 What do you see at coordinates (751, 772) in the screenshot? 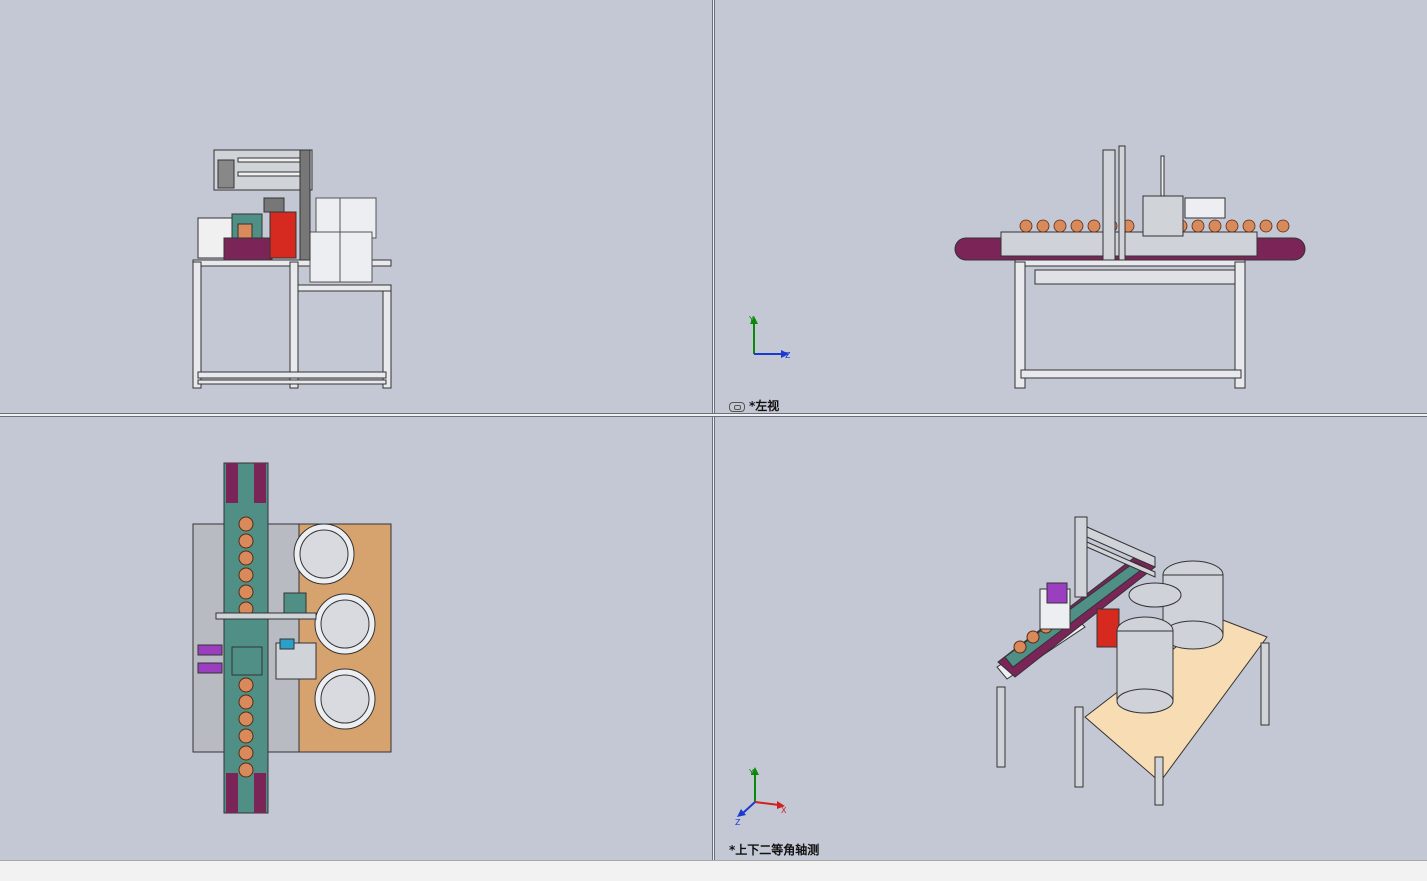
I see `triad-iso-y-label: Y` at bounding box center [751, 772].